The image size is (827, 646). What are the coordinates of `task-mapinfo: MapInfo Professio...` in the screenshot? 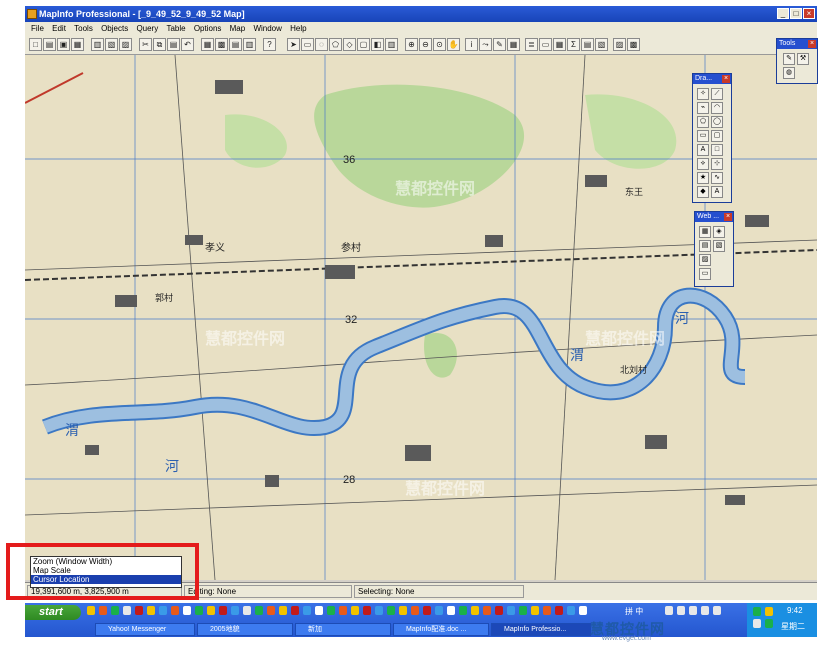 It's located at (541, 629).